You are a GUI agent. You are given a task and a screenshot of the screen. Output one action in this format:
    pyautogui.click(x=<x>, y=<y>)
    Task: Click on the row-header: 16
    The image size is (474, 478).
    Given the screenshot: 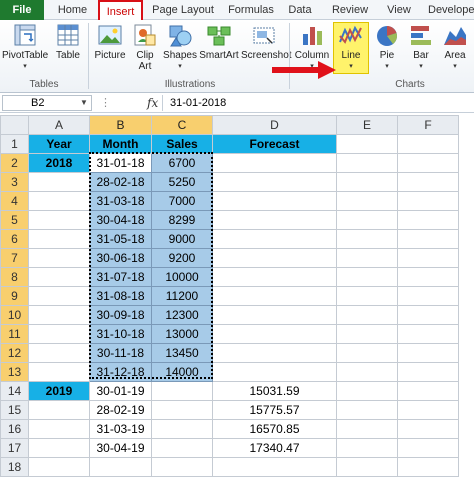 What is the action you would take?
    pyautogui.click(x=14, y=429)
    